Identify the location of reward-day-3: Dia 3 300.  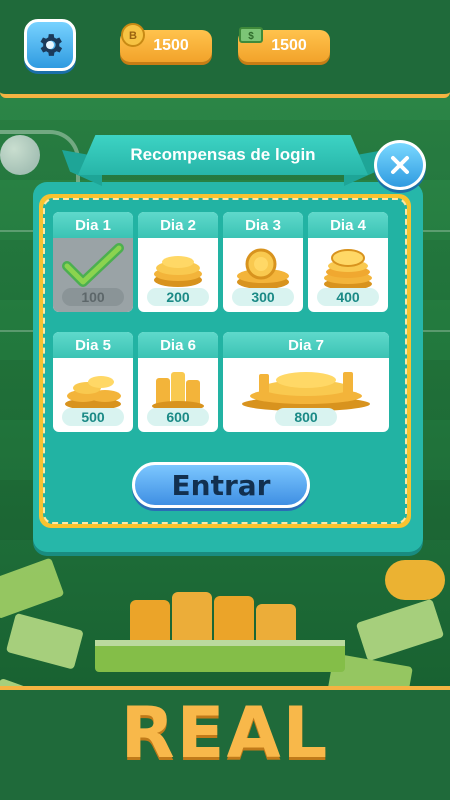
(263, 262).